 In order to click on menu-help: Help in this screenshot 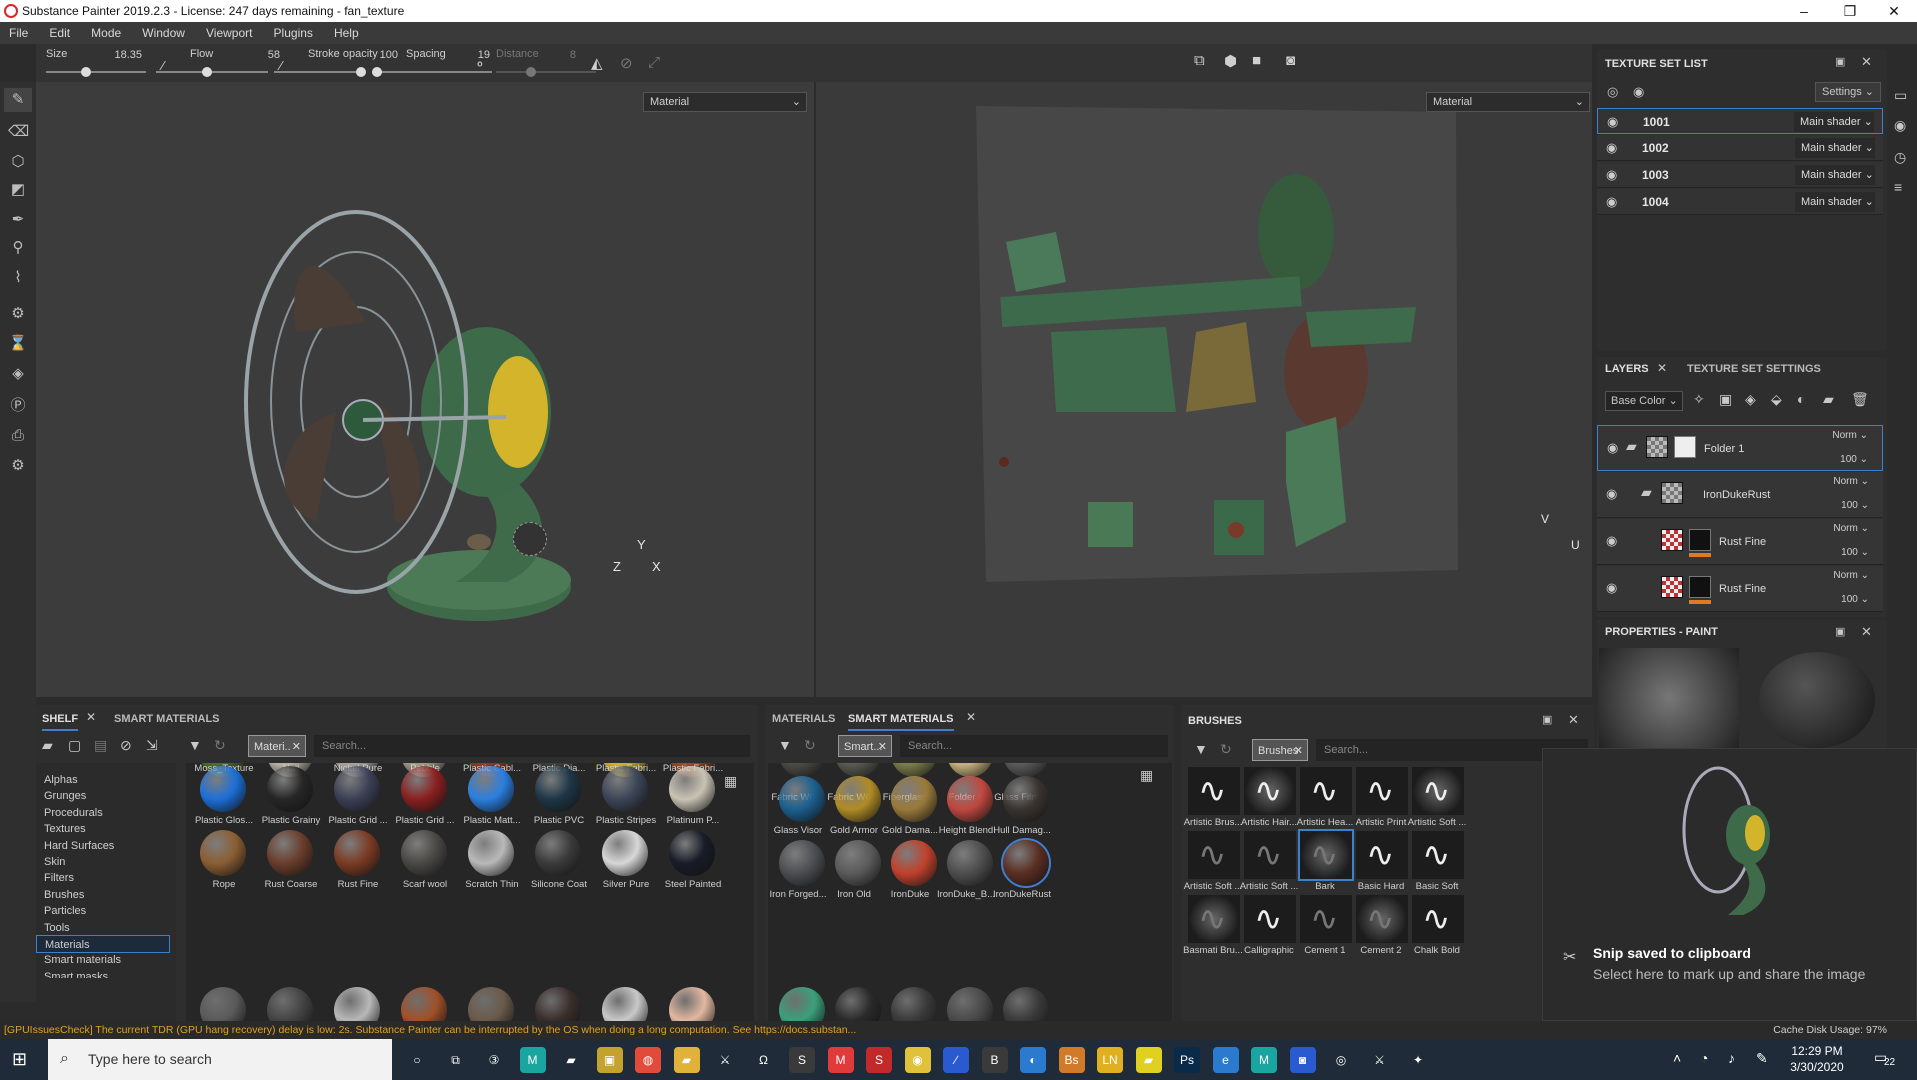, I will do `click(346, 33)`.